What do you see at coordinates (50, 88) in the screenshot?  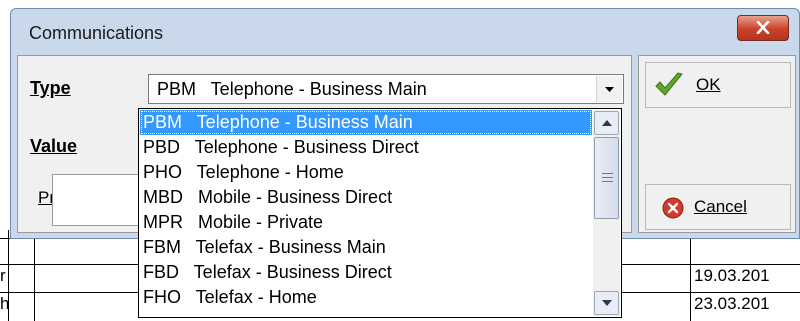 I see `type-label: Type` at bounding box center [50, 88].